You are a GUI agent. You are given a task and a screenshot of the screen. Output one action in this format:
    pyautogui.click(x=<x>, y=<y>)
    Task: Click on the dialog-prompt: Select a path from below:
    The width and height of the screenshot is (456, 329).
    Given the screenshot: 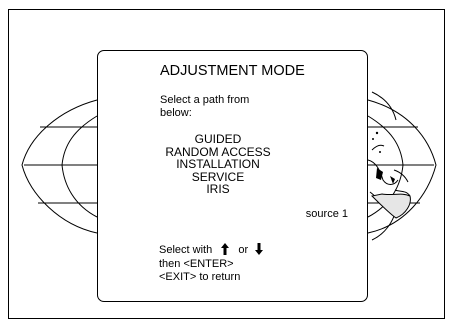 What is the action you would take?
    pyautogui.click(x=230, y=107)
    